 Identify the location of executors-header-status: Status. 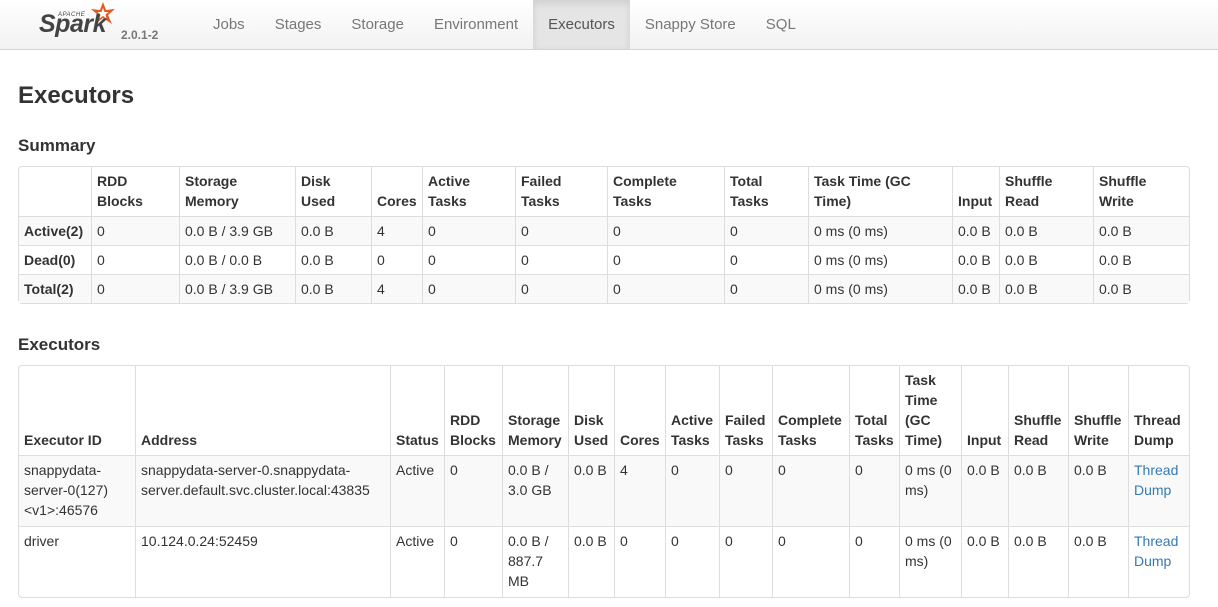
(417, 410).